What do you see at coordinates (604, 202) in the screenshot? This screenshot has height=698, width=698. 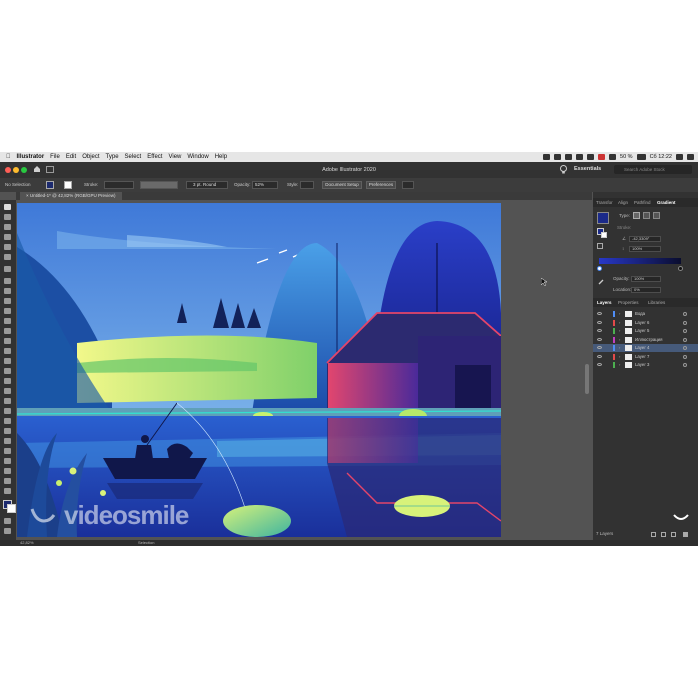 I see `tab-transform: Transfor` at bounding box center [604, 202].